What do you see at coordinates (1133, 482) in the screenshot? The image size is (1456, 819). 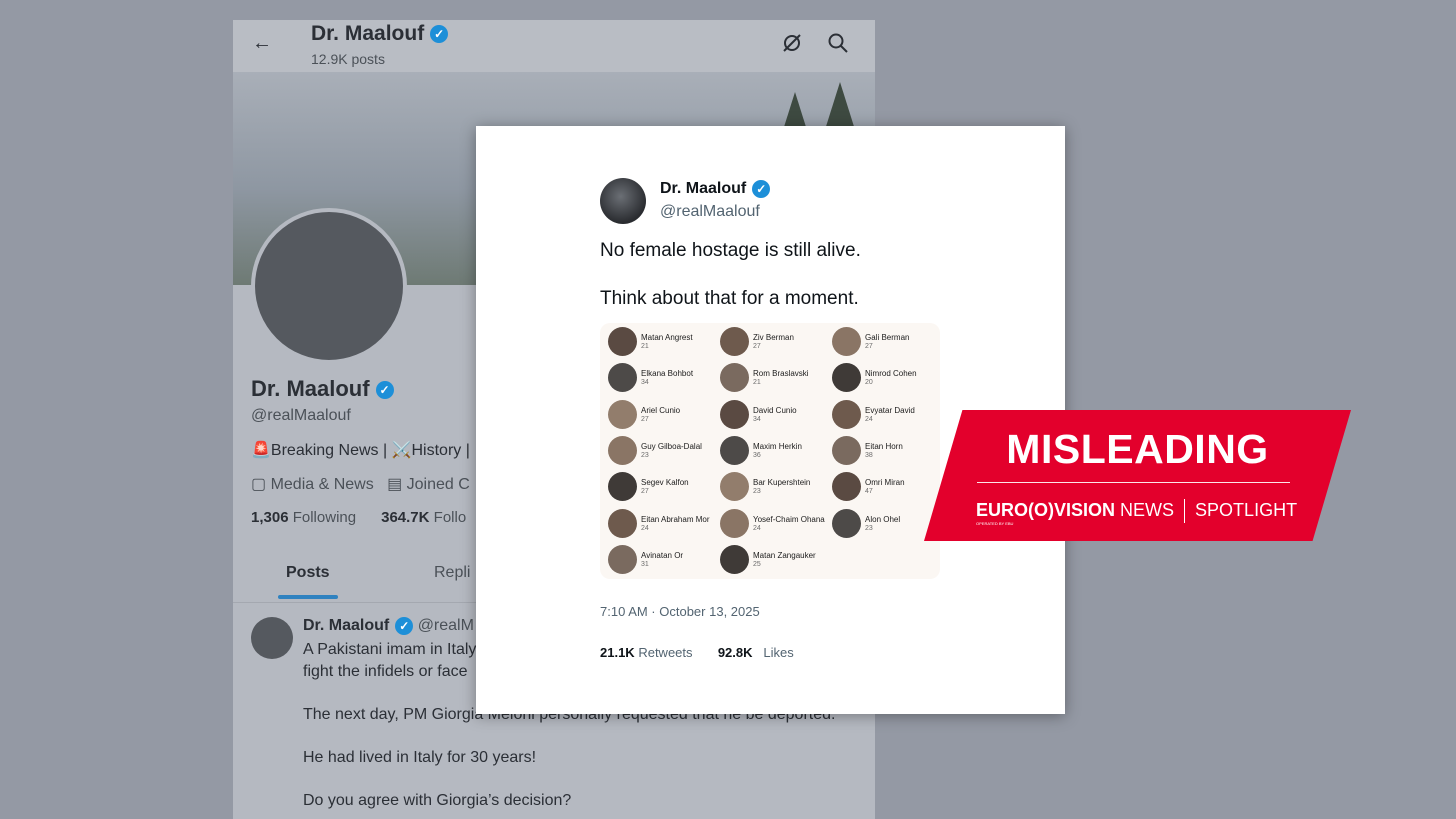 I see `label-divider` at bounding box center [1133, 482].